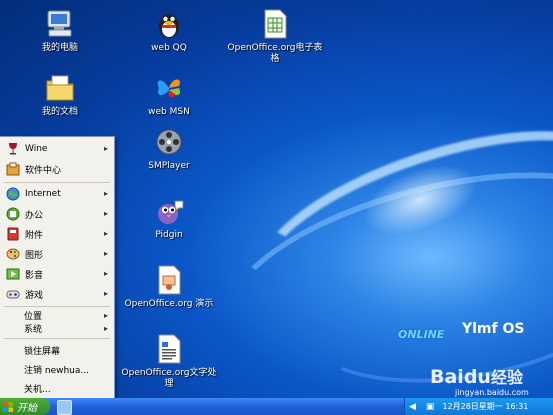  What do you see at coordinates (485, 406) in the screenshot?
I see `clock: 12月28日星期一 16:31` at bounding box center [485, 406].